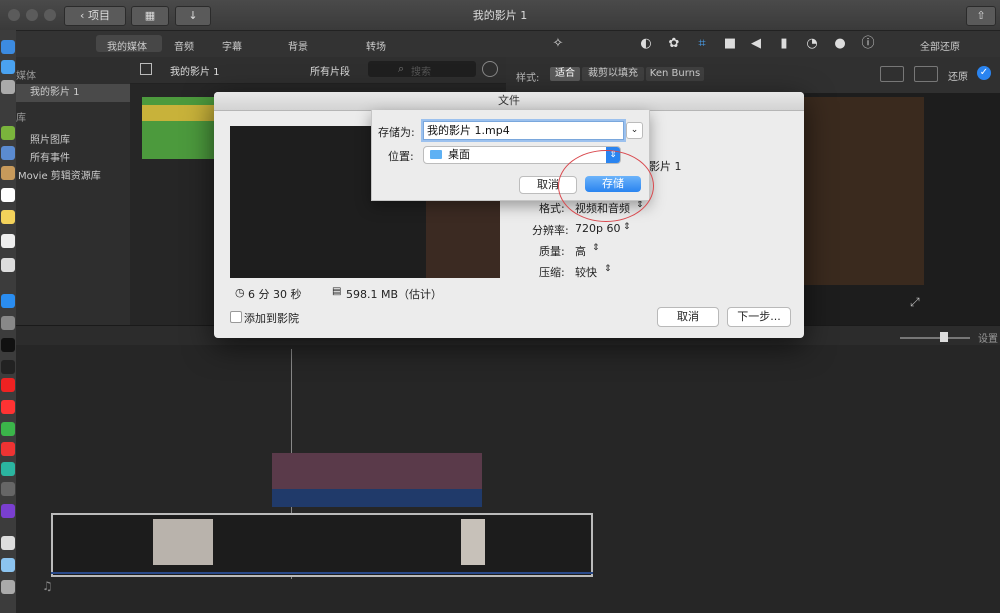  Describe the element at coordinates (606, 186) in the screenshot. I see `annotation-circle` at that location.